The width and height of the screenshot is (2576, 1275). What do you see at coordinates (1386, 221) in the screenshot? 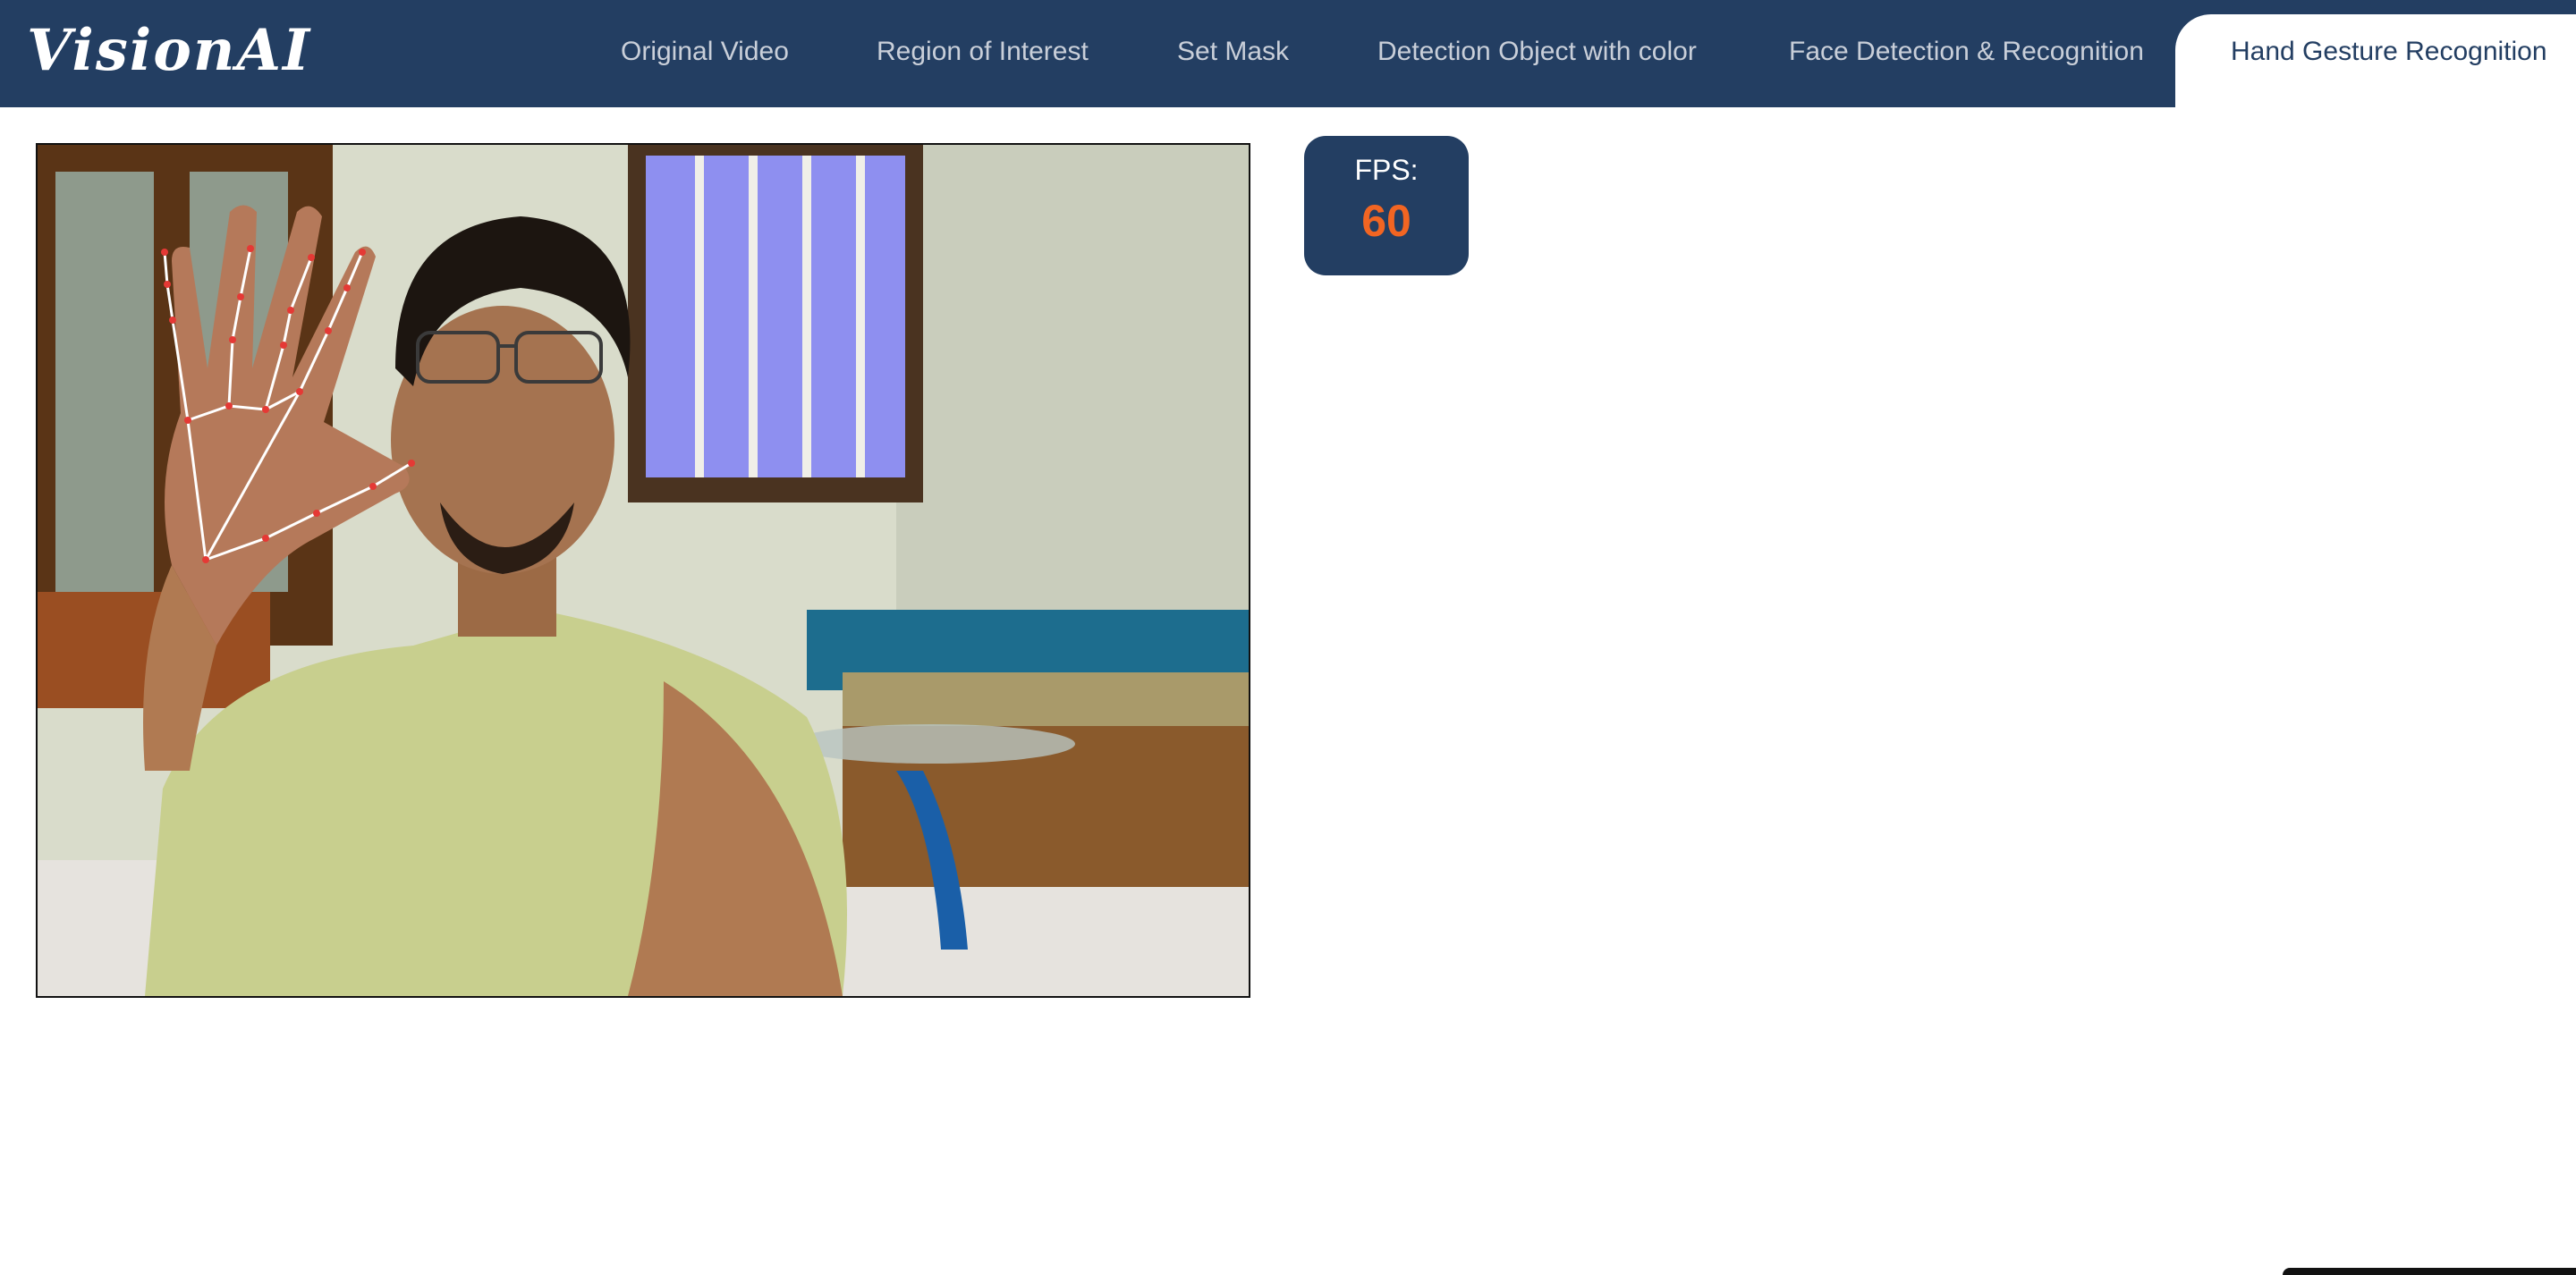
I see `fps-value: 60` at bounding box center [1386, 221].